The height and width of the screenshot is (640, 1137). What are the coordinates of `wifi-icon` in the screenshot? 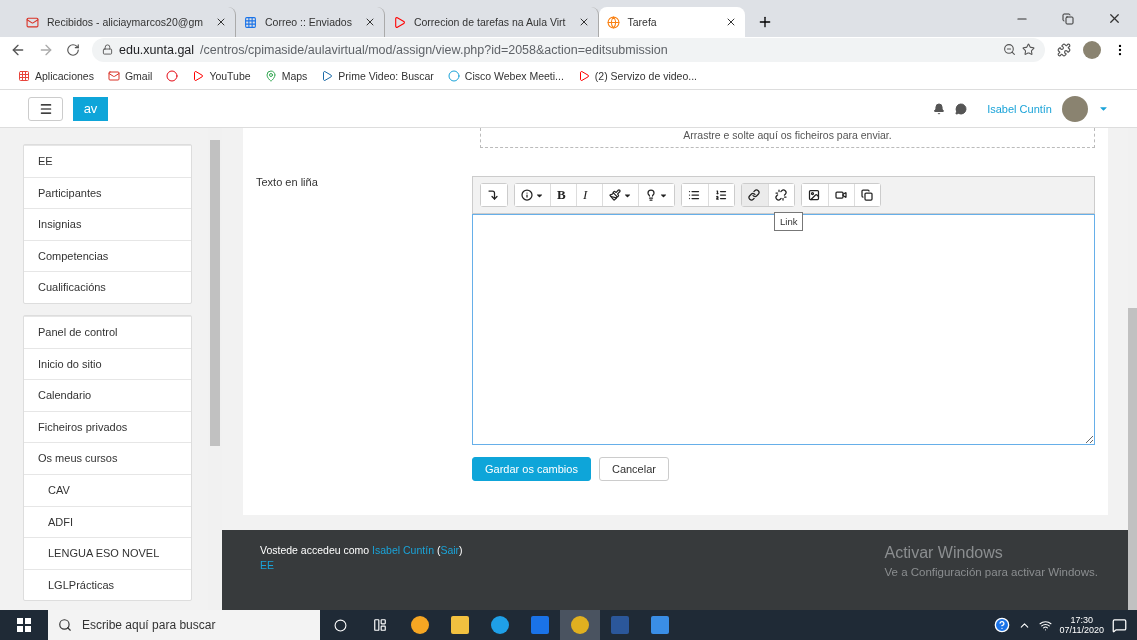 It's located at (1045, 625).